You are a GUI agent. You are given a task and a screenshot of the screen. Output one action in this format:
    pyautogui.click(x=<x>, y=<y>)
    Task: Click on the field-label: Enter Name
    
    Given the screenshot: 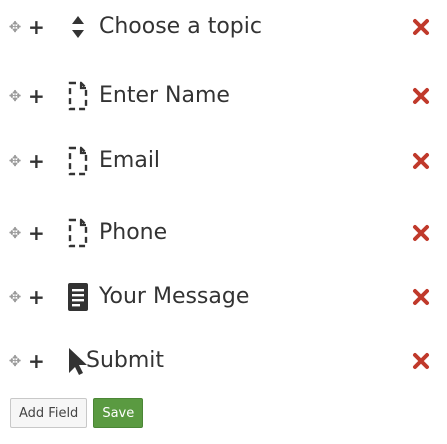 What is the action you would take?
    pyautogui.click(x=164, y=96)
    